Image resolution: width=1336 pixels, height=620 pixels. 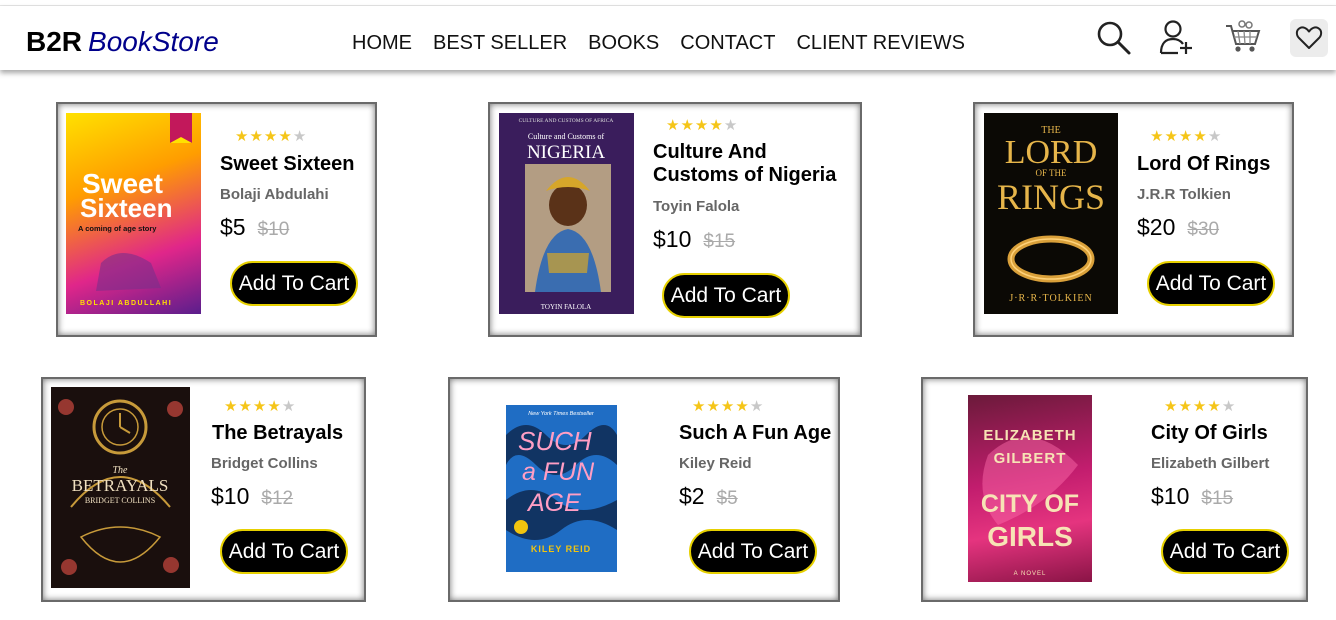 What do you see at coordinates (254, 227) in the screenshot?
I see `price-row: $5 $10` at bounding box center [254, 227].